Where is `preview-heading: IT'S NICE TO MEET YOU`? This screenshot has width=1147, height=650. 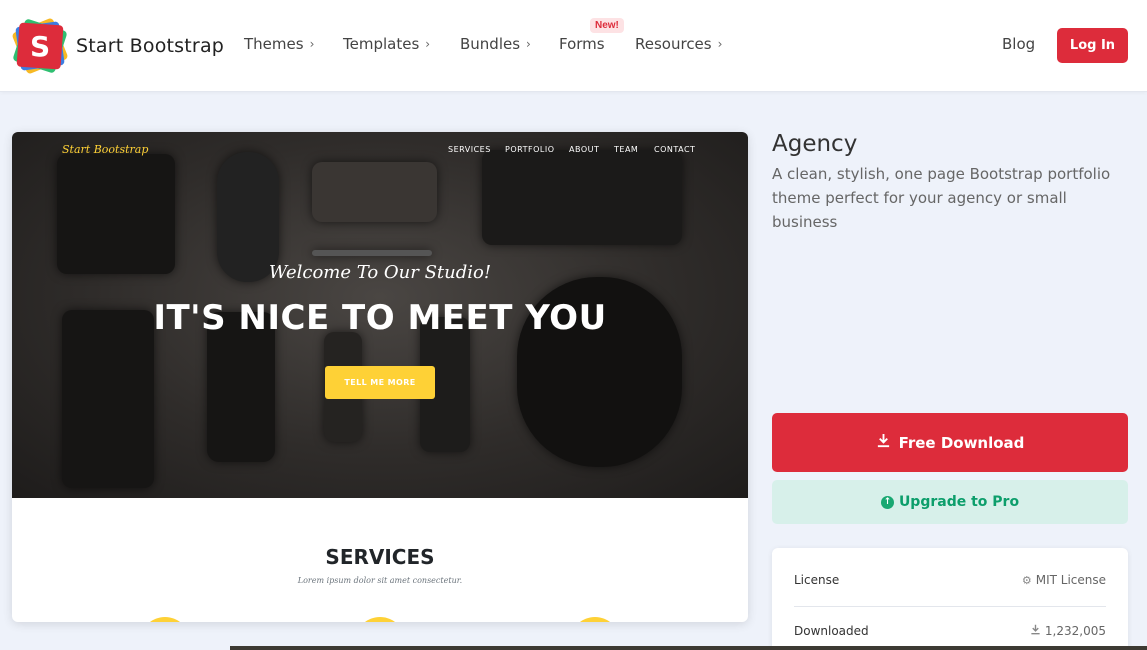 preview-heading: IT'S NICE TO MEET YOU is located at coordinates (380, 318).